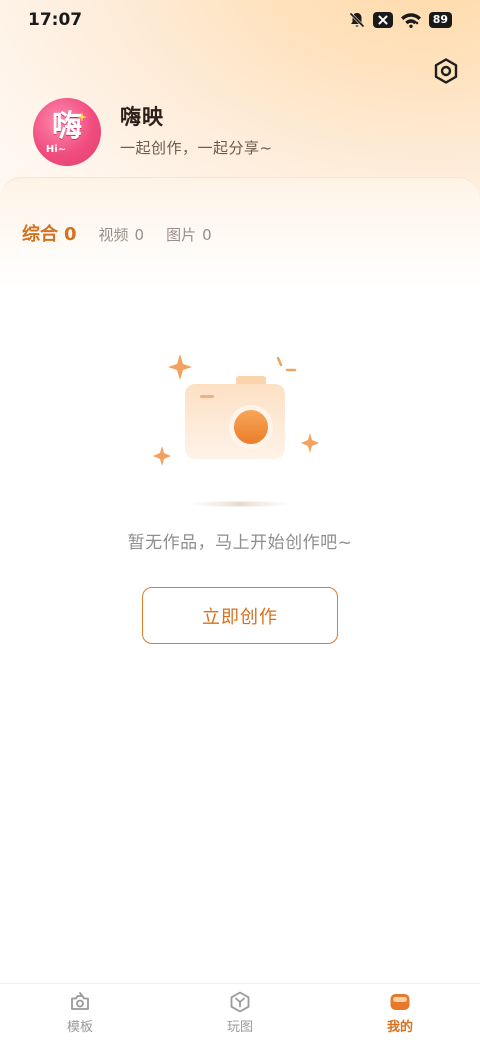 This screenshot has width=480, height=1042. I want to click on profile-icon, so click(400, 1002).